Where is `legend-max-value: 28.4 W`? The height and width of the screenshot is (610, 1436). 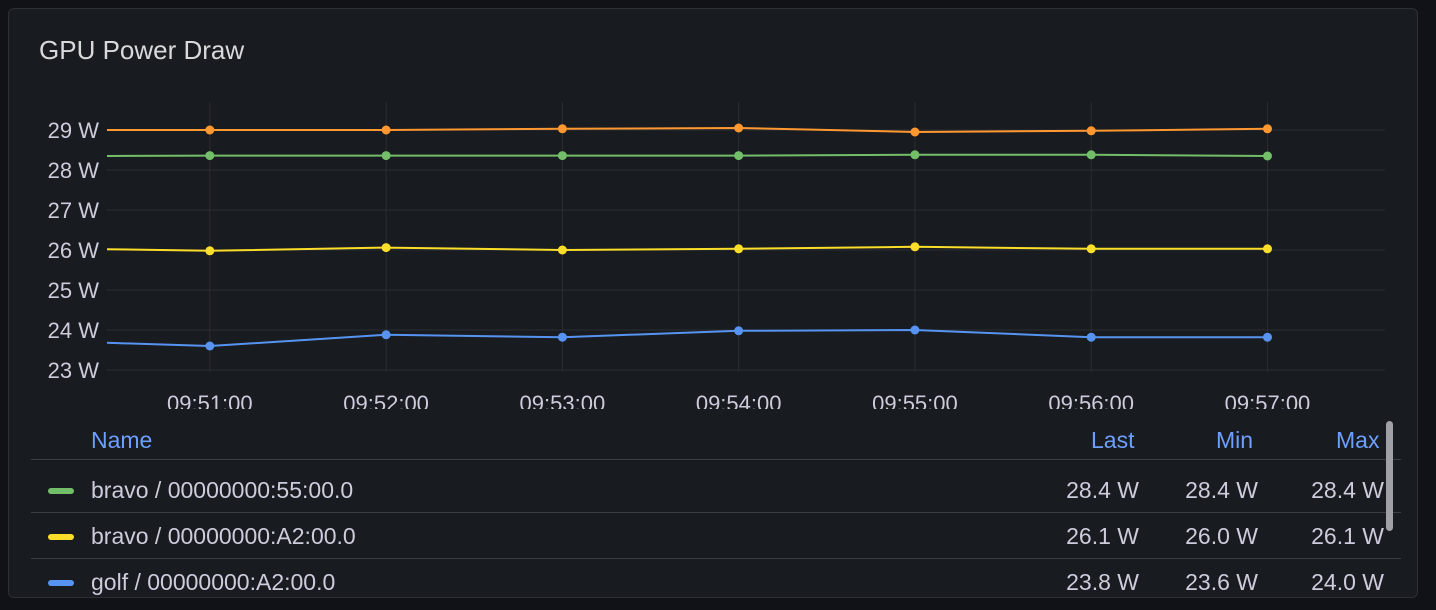 legend-max-value: 28.4 W is located at coordinates (1347, 490).